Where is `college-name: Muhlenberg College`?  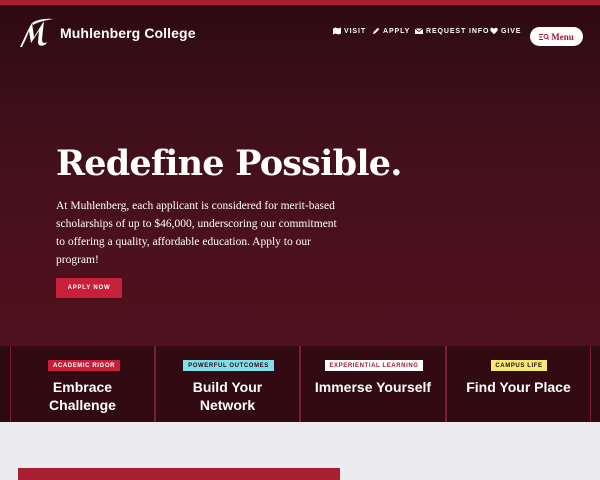 college-name: Muhlenberg College is located at coordinates (128, 33).